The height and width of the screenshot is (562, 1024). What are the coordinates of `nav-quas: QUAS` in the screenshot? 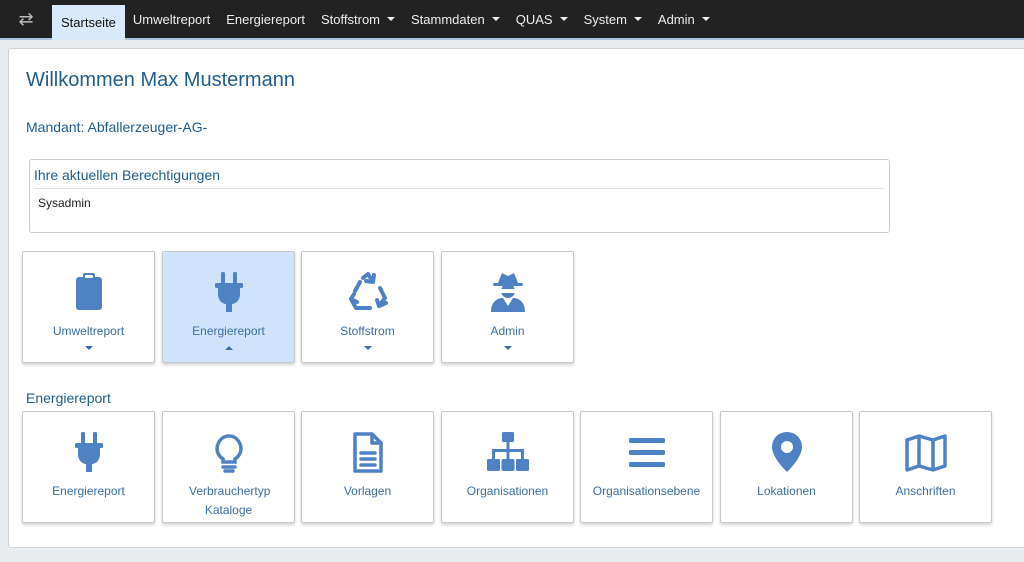 It's located at (542, 19).